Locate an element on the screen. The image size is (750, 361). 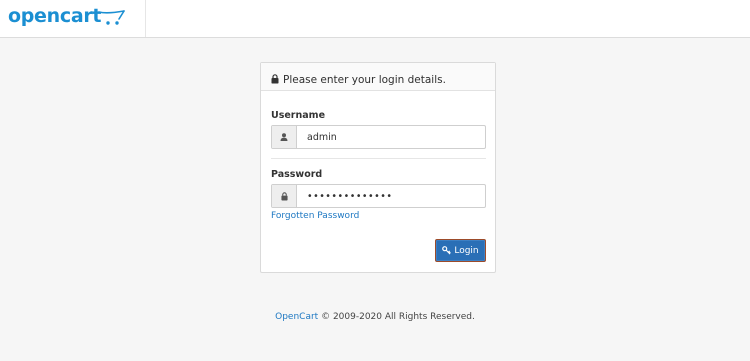
login-button: Login is located at coordinates (460, 250).